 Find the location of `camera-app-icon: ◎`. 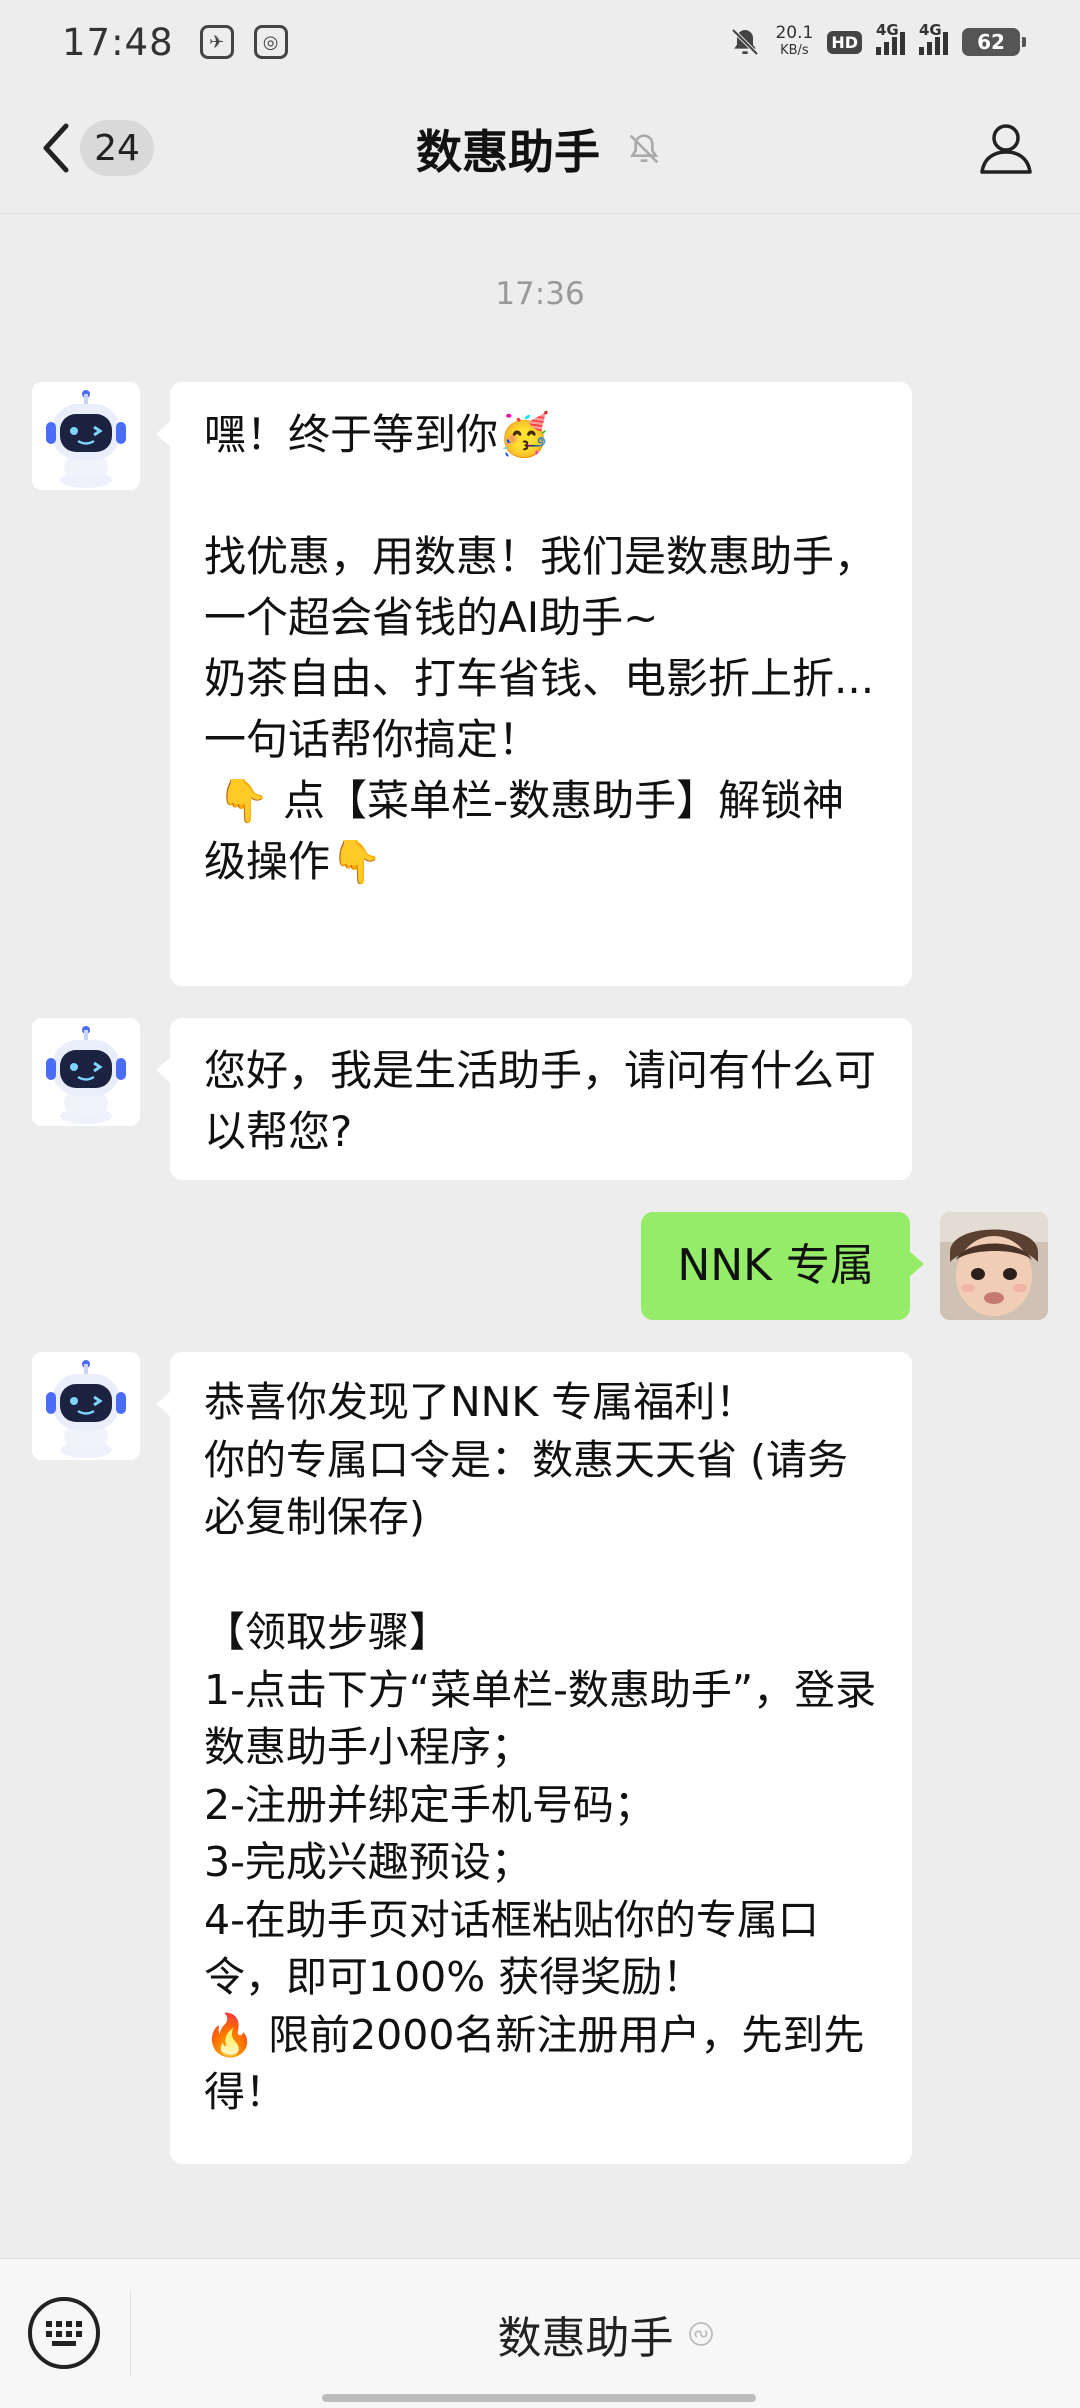

camera-app-icon: ◎ is located at coordinates (270, 42).